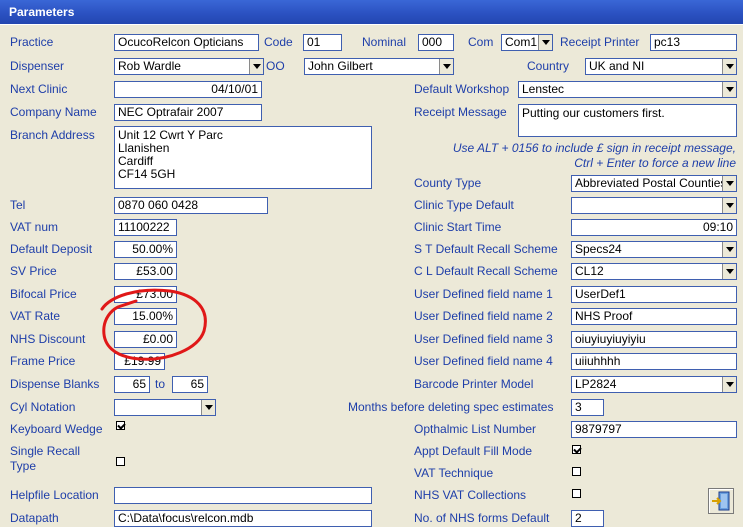 This screenshot has width=743, height=527. What do you see at coordinates (52, 135) in the screenshot?
I see `branch-address-label: Branch Address` at bounding box center [52, 135].